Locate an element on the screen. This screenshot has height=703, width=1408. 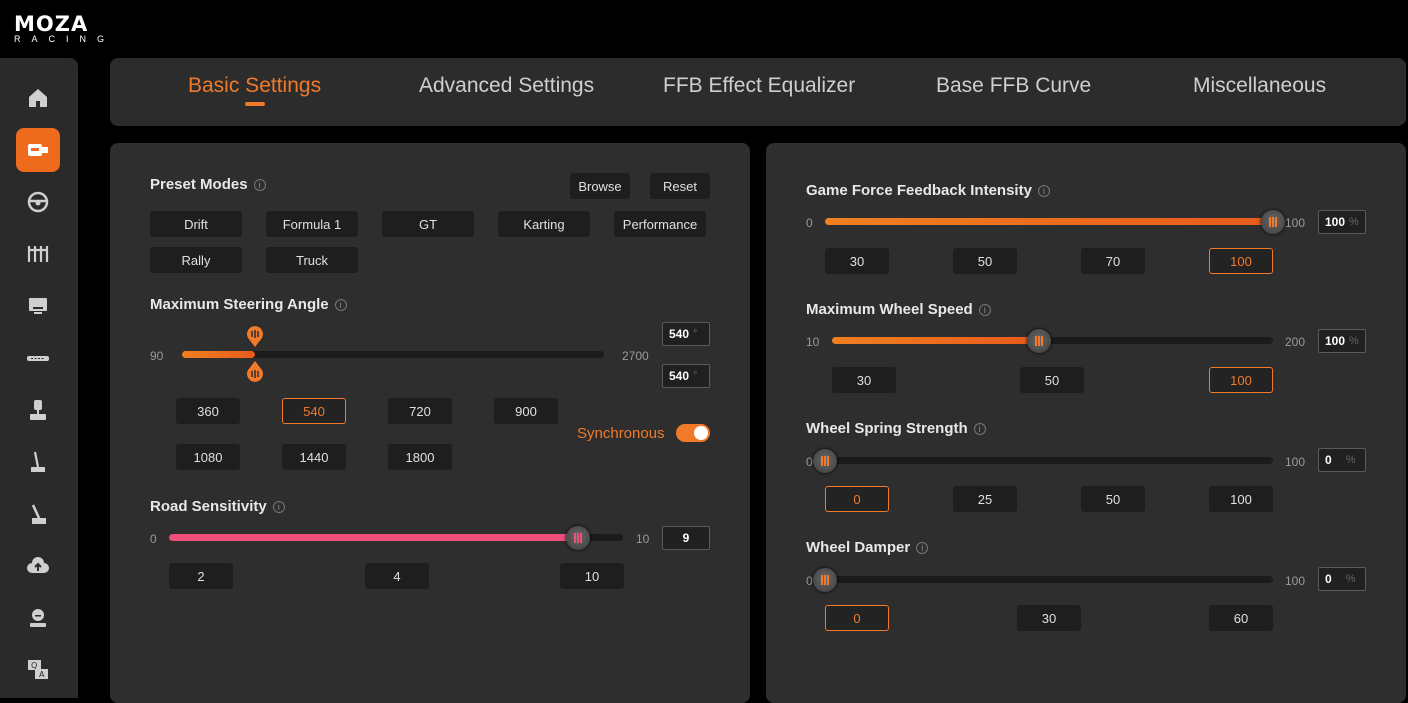
ffb-preset-30: 30 is located at coordinates (857, 261).